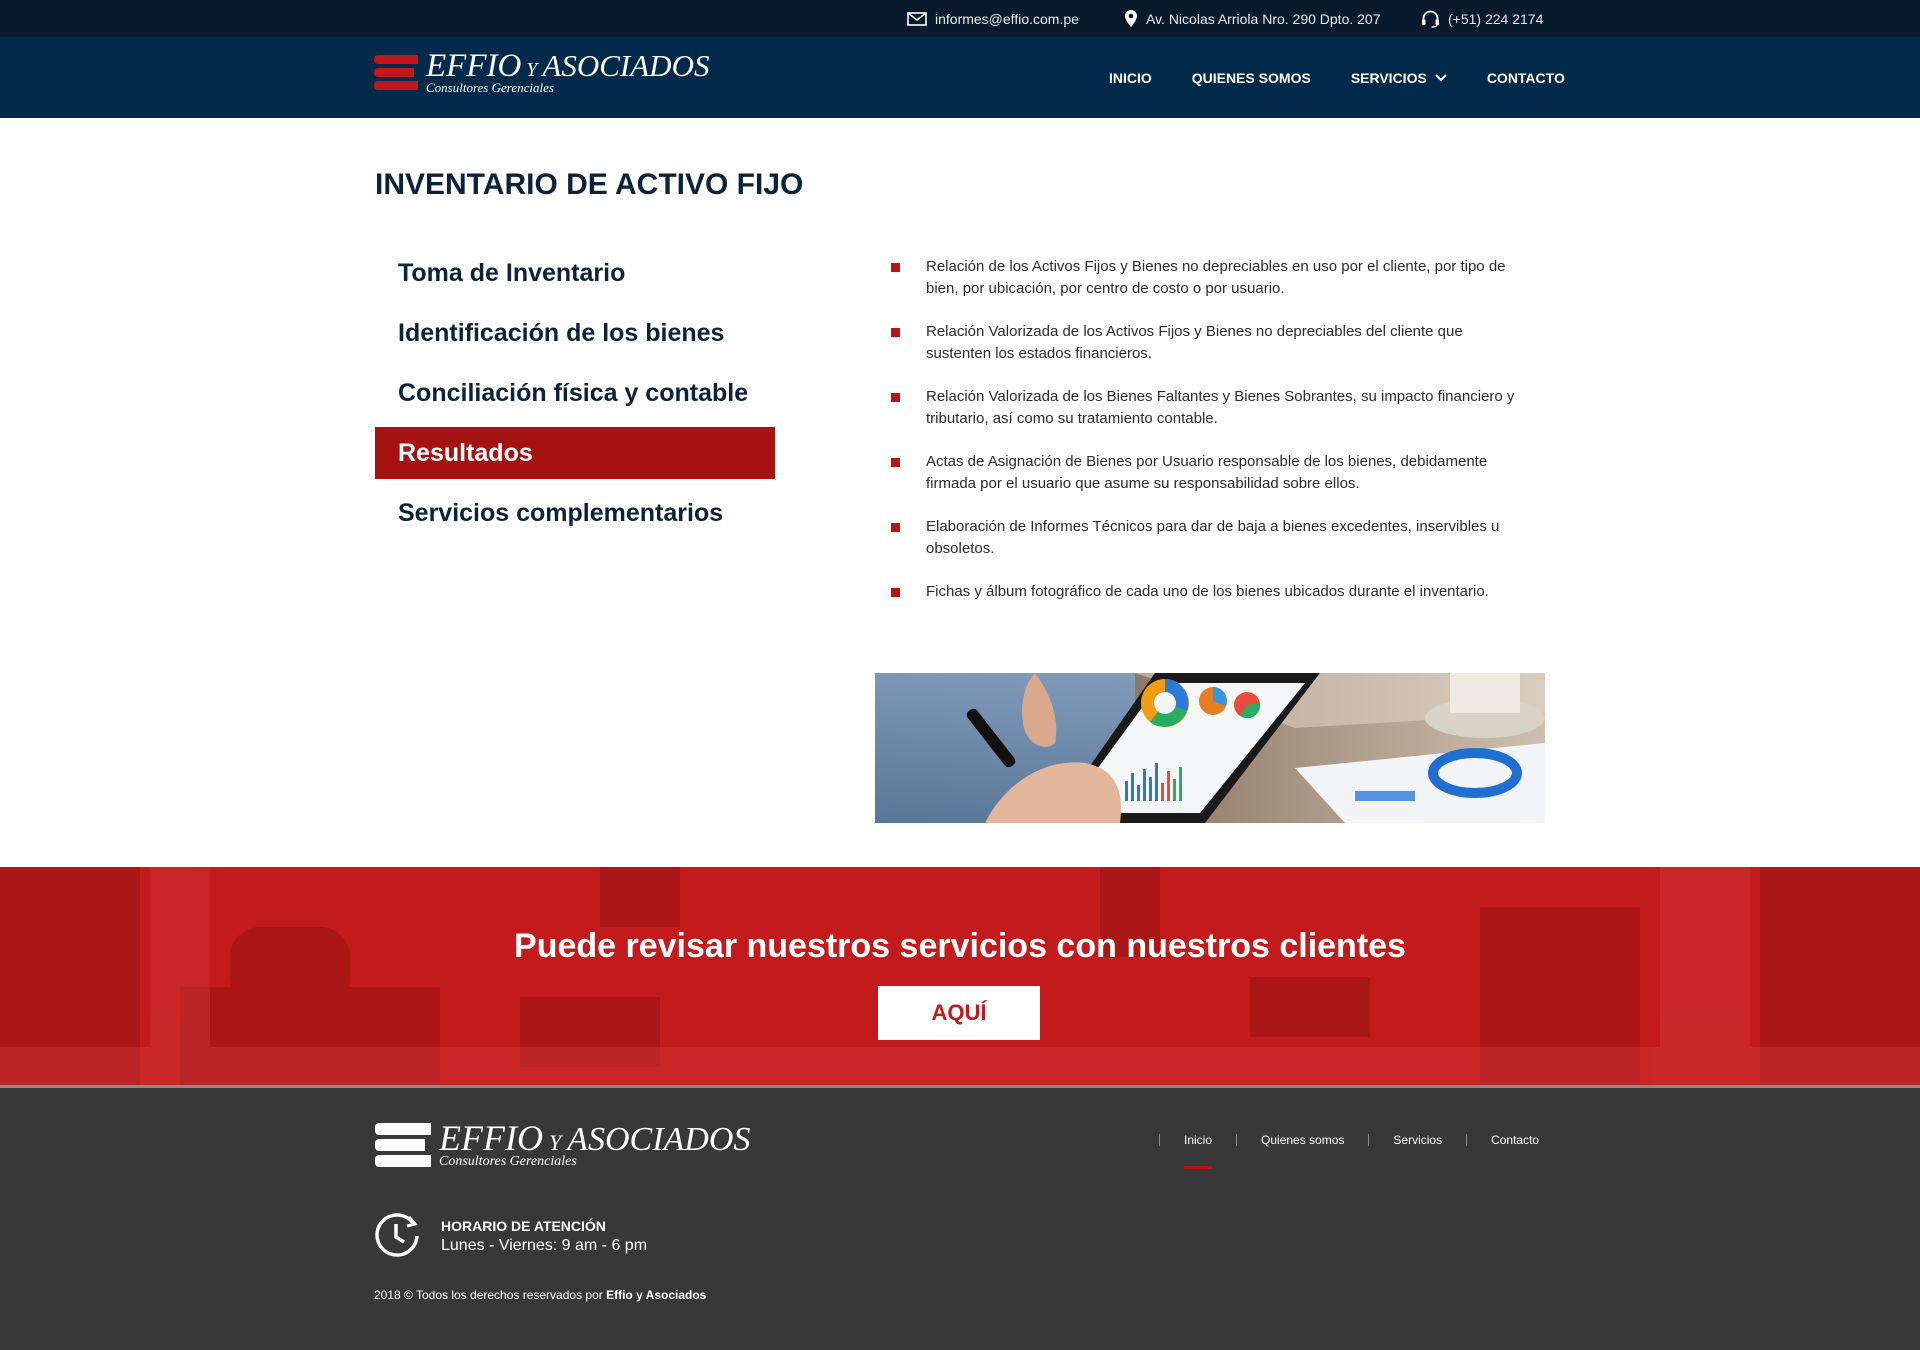 This screenshot has height=1350, width=1920. I want to click on footer-nav: Inicio Quienes somos Servicios Contacto, so click(1349, 1151).